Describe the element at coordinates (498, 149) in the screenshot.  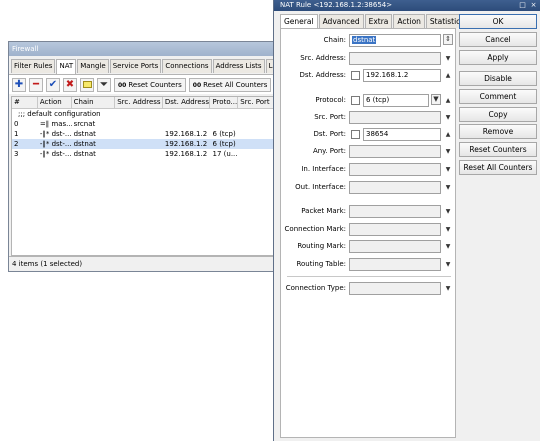
I see `reset-counters-button: Reset Counters` at that location.